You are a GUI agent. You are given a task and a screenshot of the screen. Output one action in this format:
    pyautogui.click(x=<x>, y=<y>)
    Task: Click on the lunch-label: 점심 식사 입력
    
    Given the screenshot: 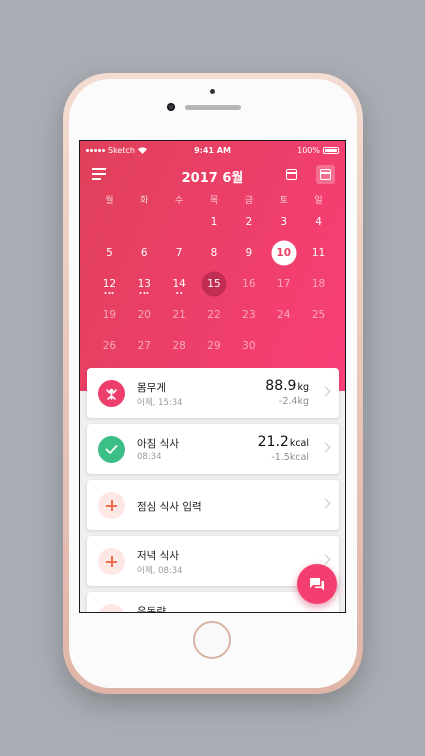 What is the action you would take?
    pyautogui.click(x=169, y=507)
    